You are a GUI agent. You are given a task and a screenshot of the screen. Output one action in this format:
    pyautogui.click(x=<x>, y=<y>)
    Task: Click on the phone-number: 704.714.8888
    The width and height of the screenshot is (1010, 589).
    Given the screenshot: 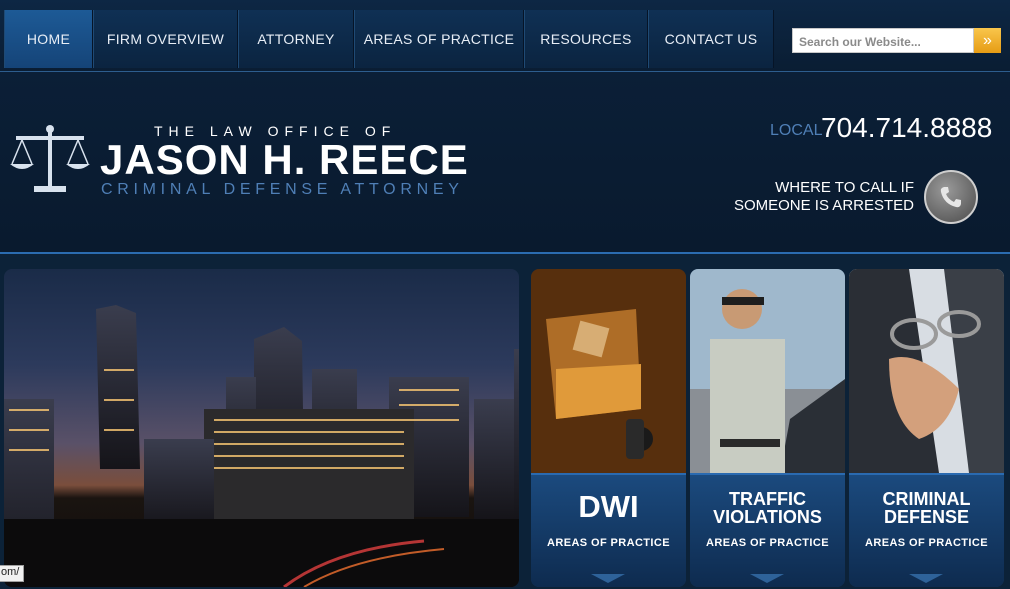 What is the action you would take?
    pyautogui.click(x=906, y=128)
    